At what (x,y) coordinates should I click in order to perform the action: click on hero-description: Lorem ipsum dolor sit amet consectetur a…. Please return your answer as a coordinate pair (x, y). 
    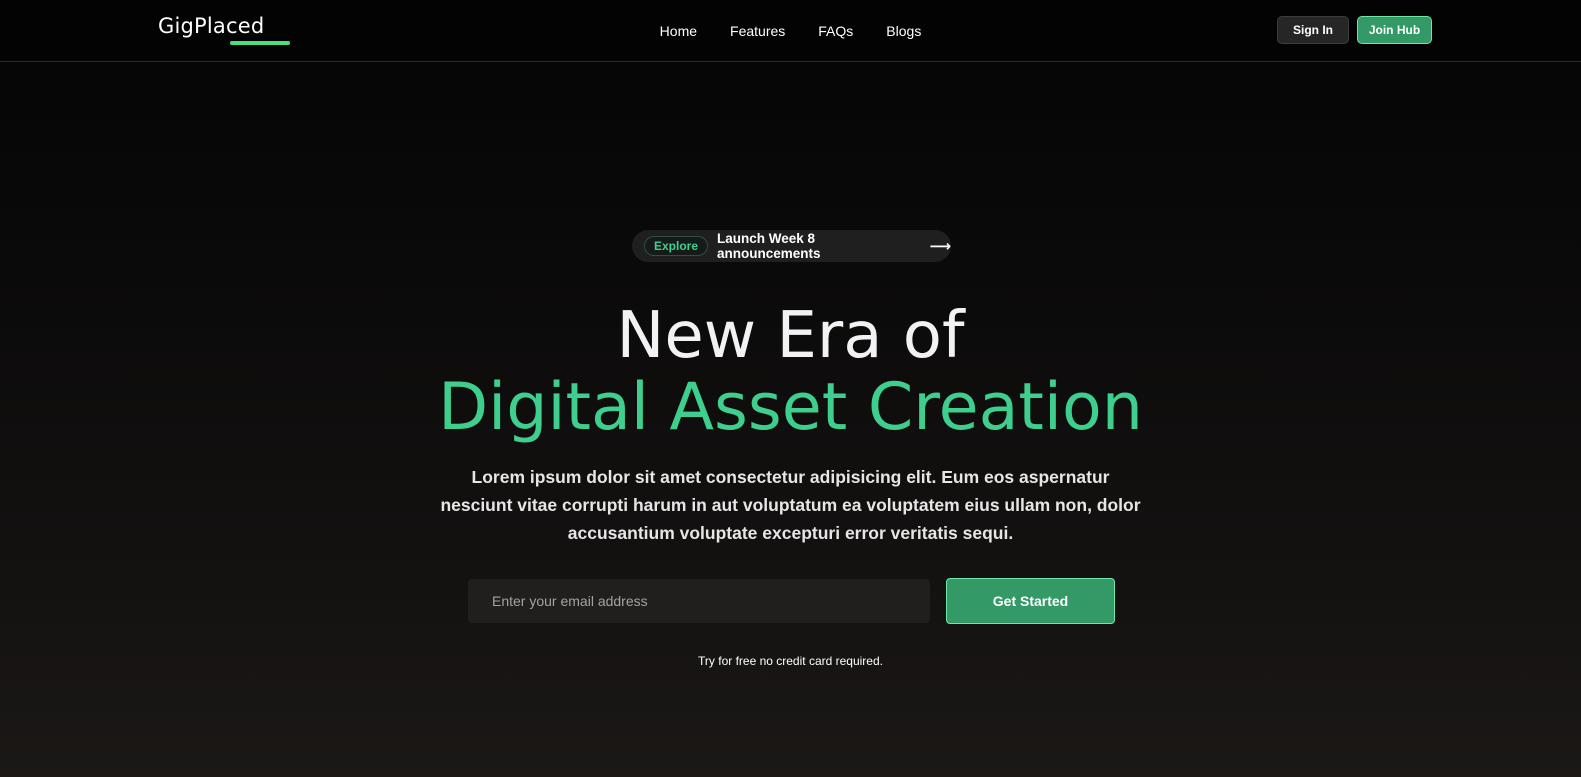
    Looking at the image, I should click on (790, 505).